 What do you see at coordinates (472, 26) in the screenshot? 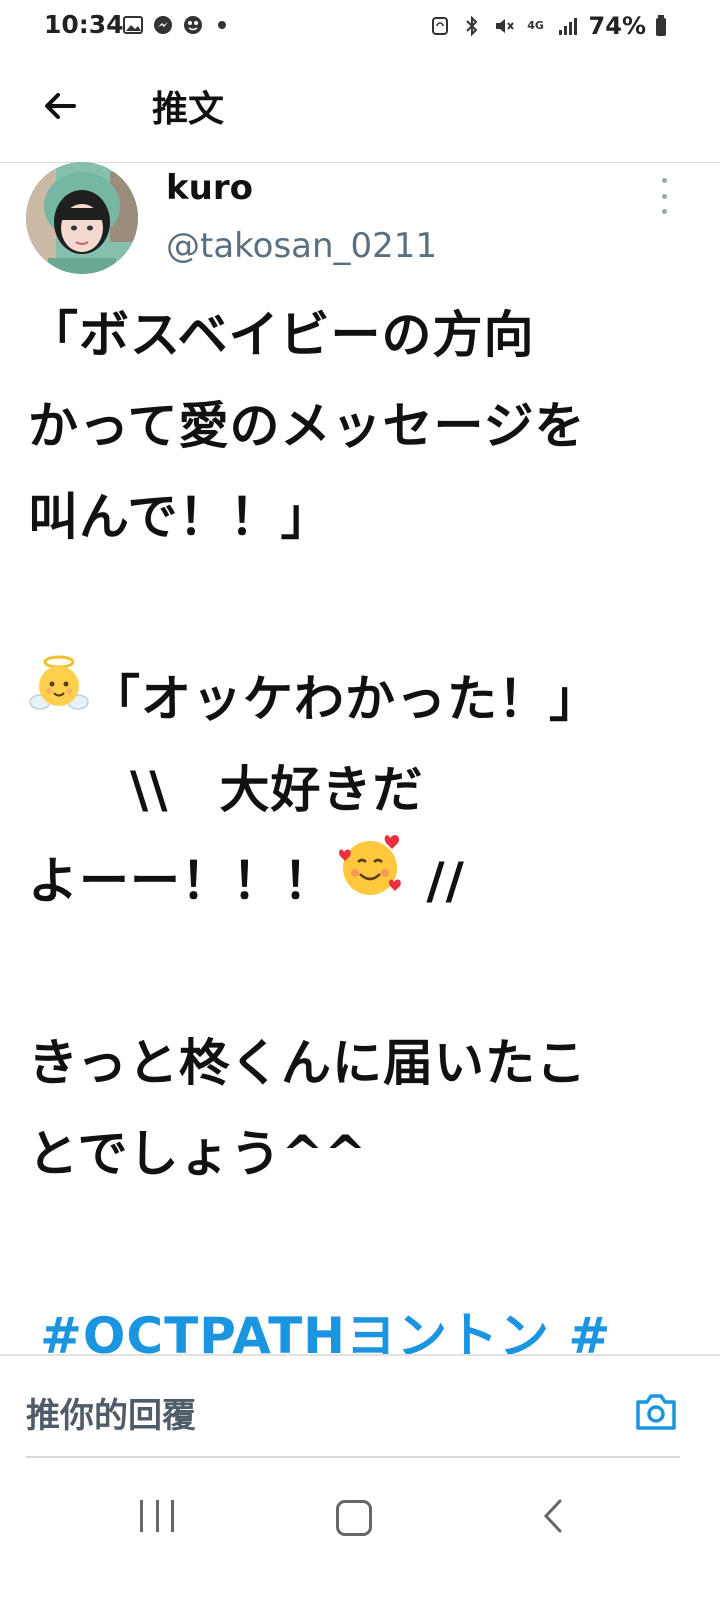
I see `bluetooth-icon` at bounding box center [472, 26].